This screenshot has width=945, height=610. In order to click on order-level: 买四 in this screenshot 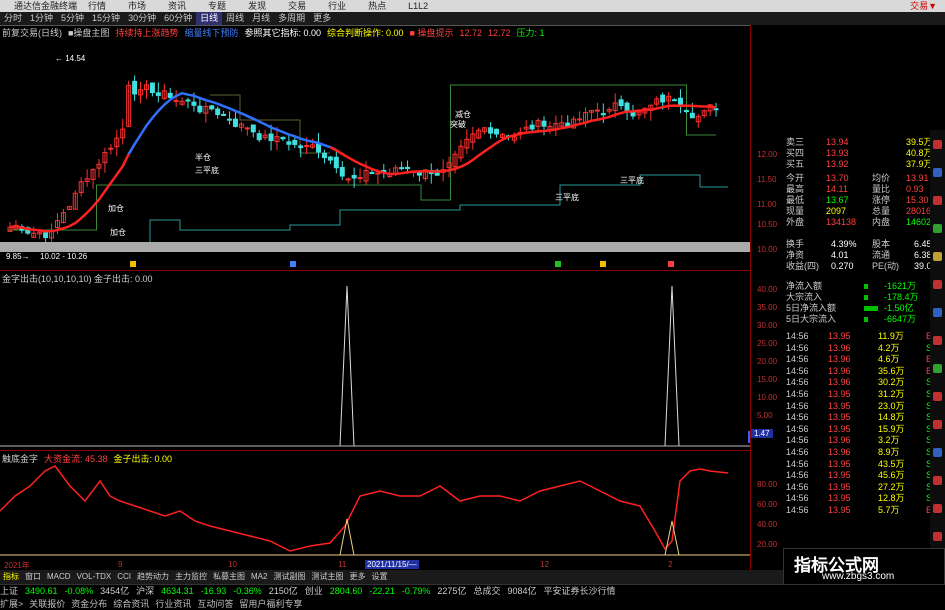, I will do `click(795, 153)`.